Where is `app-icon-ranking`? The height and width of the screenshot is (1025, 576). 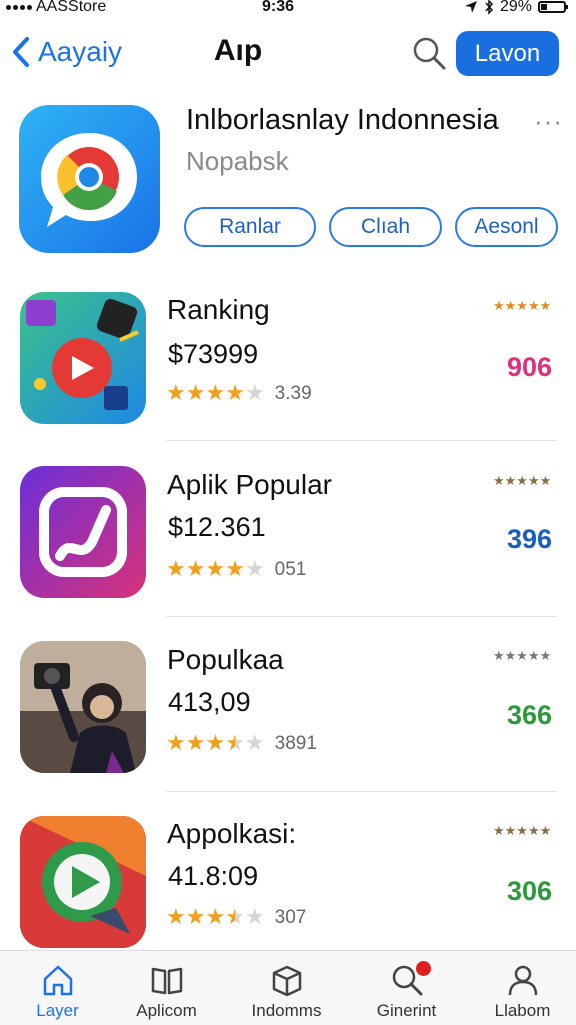 app-icon-ranking is located at coordinates (83, 358).